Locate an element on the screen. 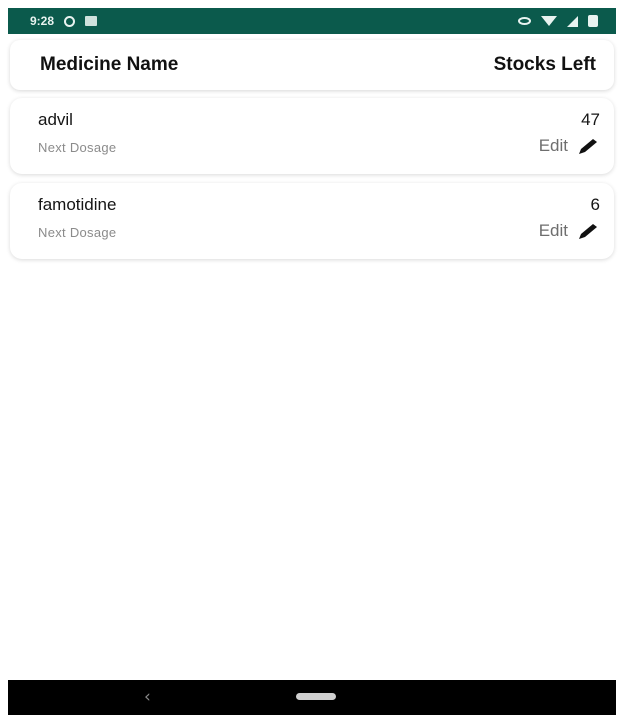 The height and width of the screenshot is (715, 624). stock-count: 47 is located at coordinates (590, 119).